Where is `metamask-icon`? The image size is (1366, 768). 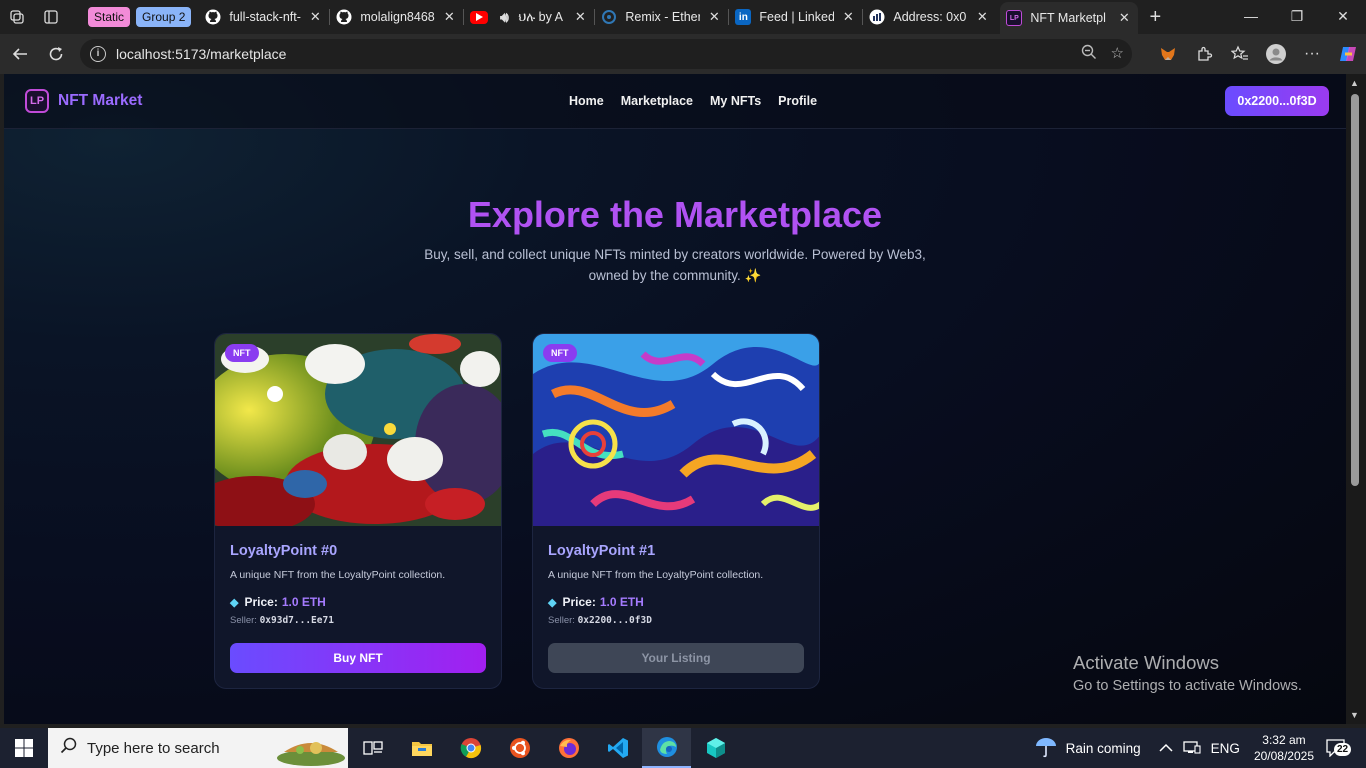
metamask-icon is located at coordinates (1168, 54).